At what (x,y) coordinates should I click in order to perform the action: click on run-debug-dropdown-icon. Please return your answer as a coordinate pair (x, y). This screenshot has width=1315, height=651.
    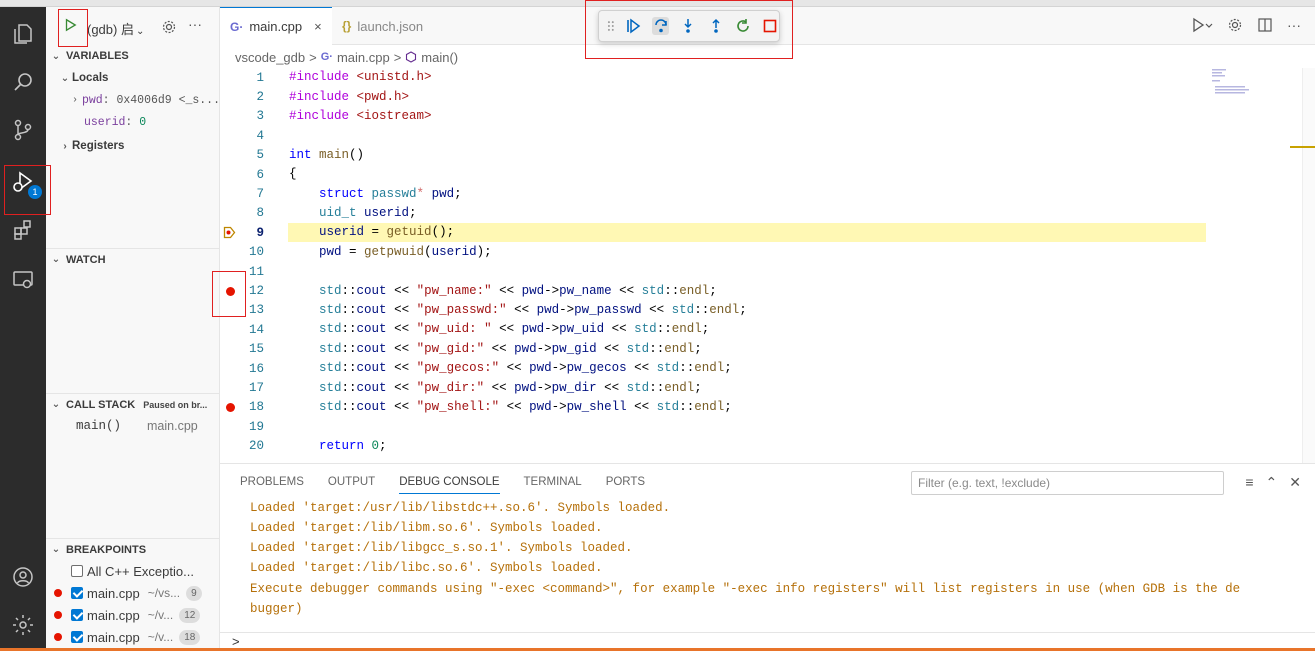
    Looking at the image, I should click on (1202, 25).